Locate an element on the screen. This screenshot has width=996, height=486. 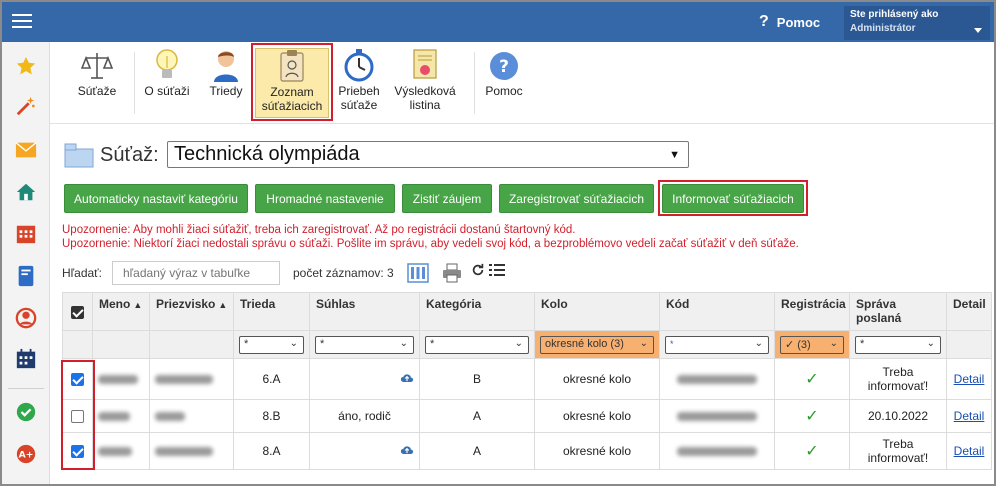
filter-registracia: ✓ (3) ⌄ is located at coordinates (812, 344).